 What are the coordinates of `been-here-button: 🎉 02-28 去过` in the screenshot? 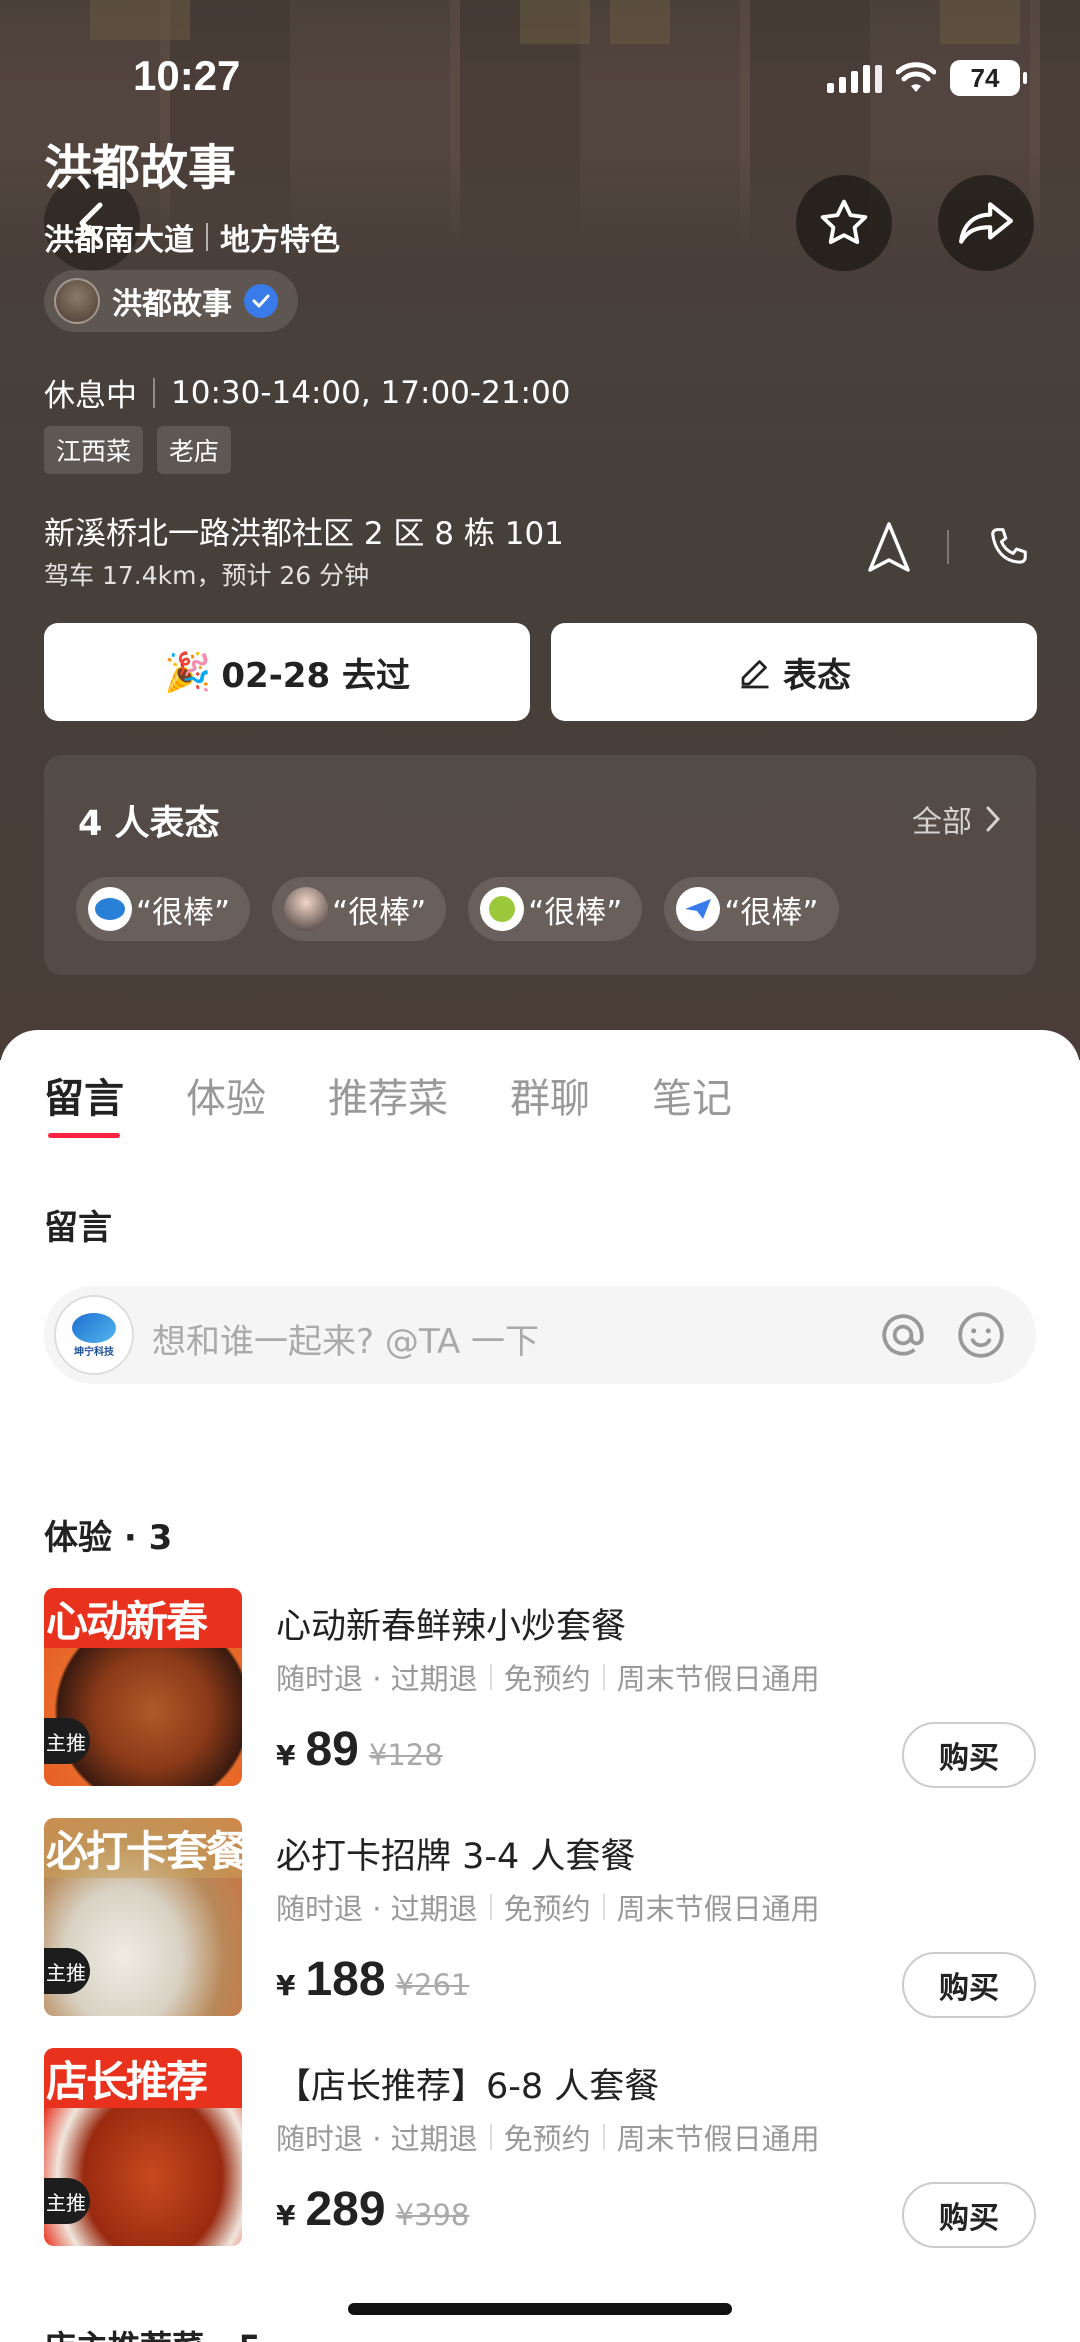 It's located at (287, 672).